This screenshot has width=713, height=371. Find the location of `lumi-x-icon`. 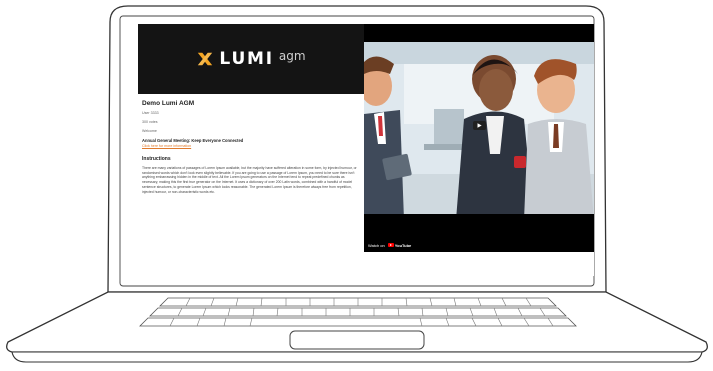

lumi-x-icon is located at coordinates (205, 59).